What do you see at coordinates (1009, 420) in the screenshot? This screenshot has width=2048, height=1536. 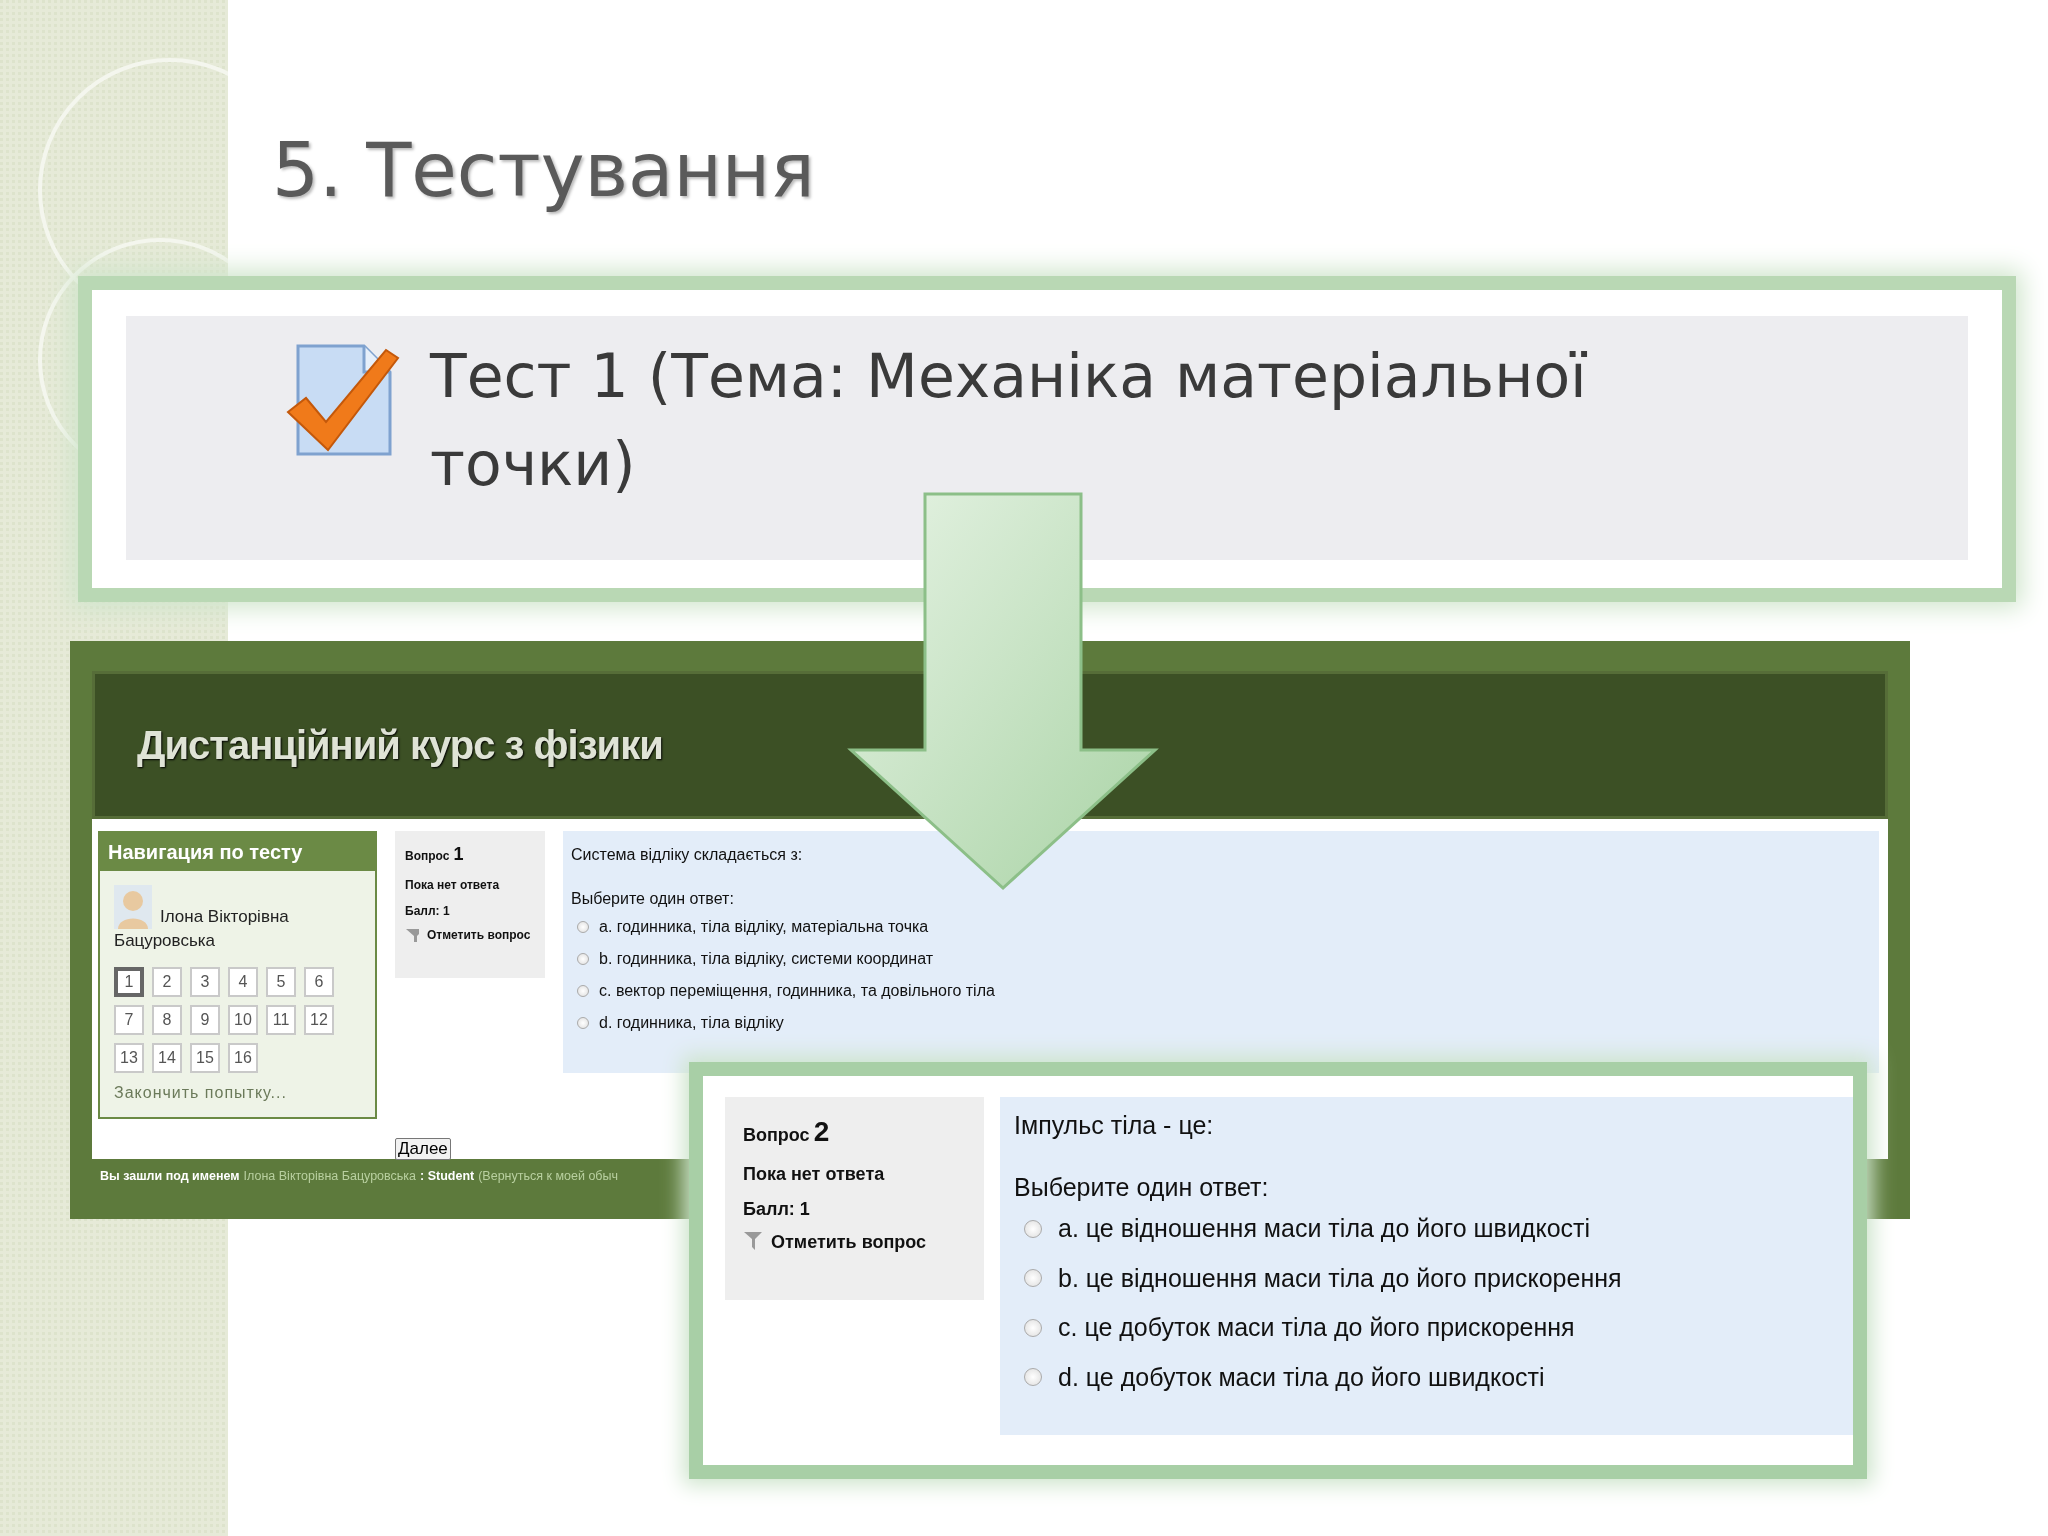 I see `test-title: Тест 1 (Тема: Механіка матеріальної точки)` at bounding box center [1009, 420].